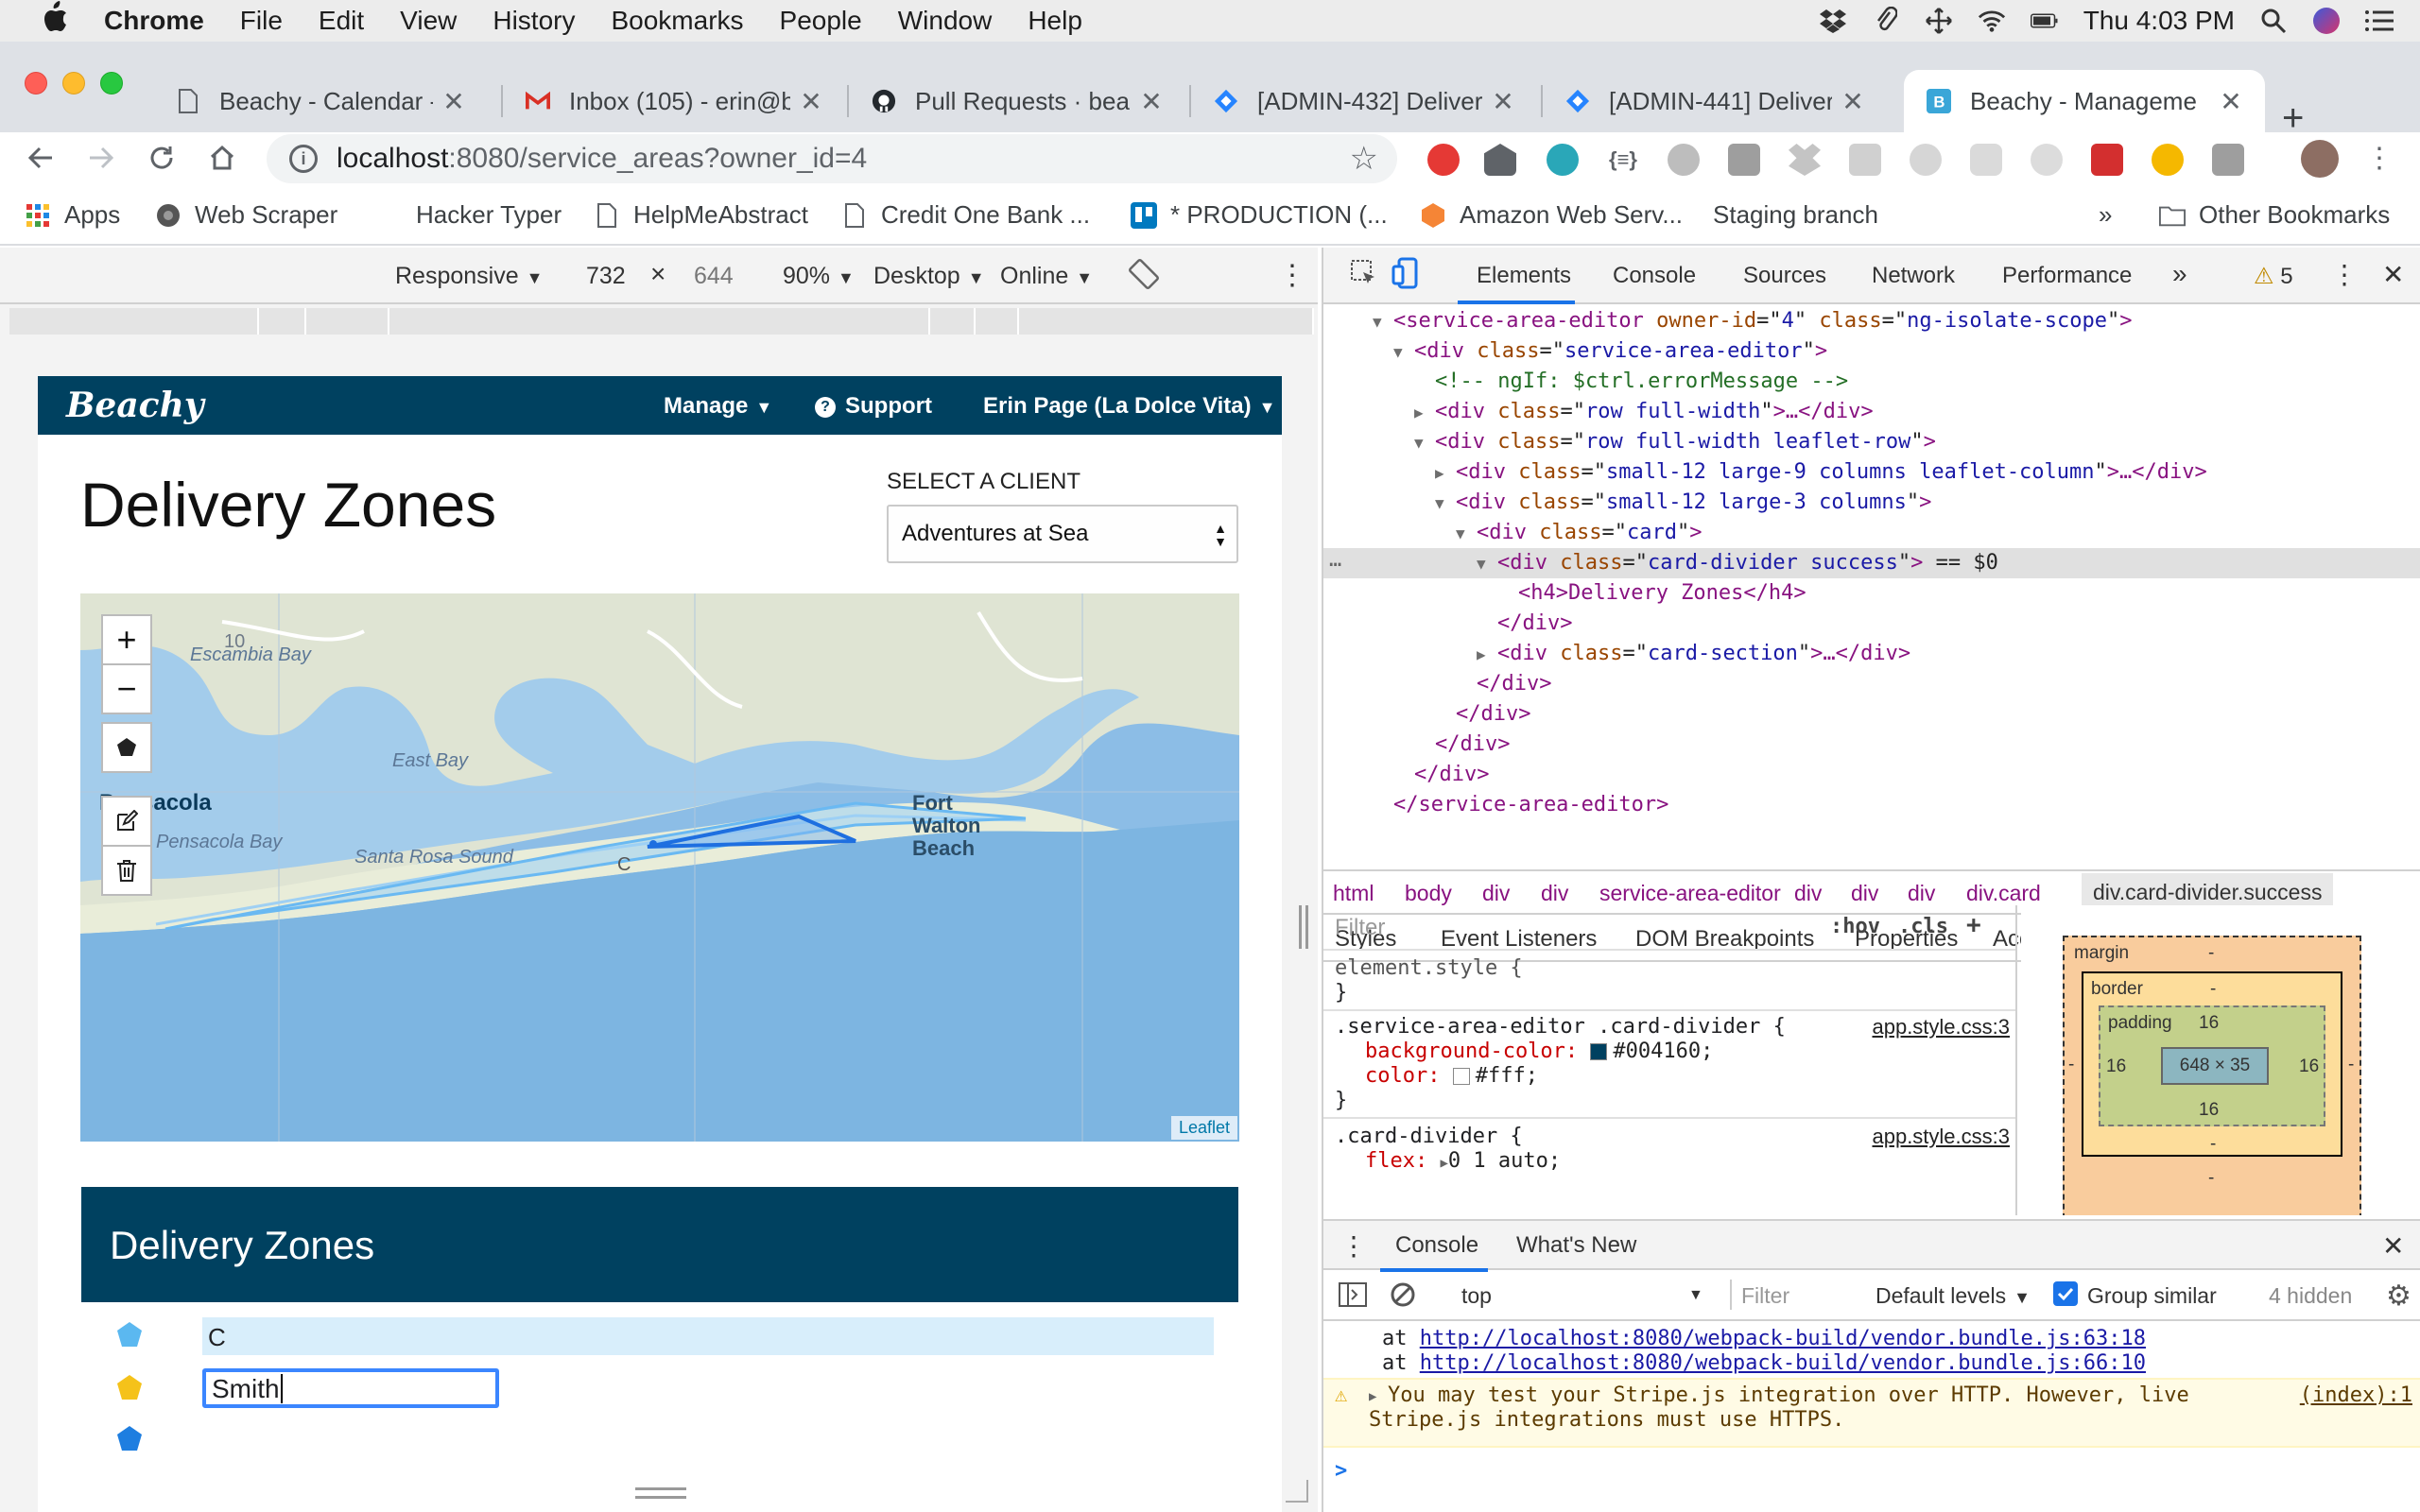  I want to click on box-model-padding: padding 16 16 16 16 648 × 35, so click(2212, 1065).